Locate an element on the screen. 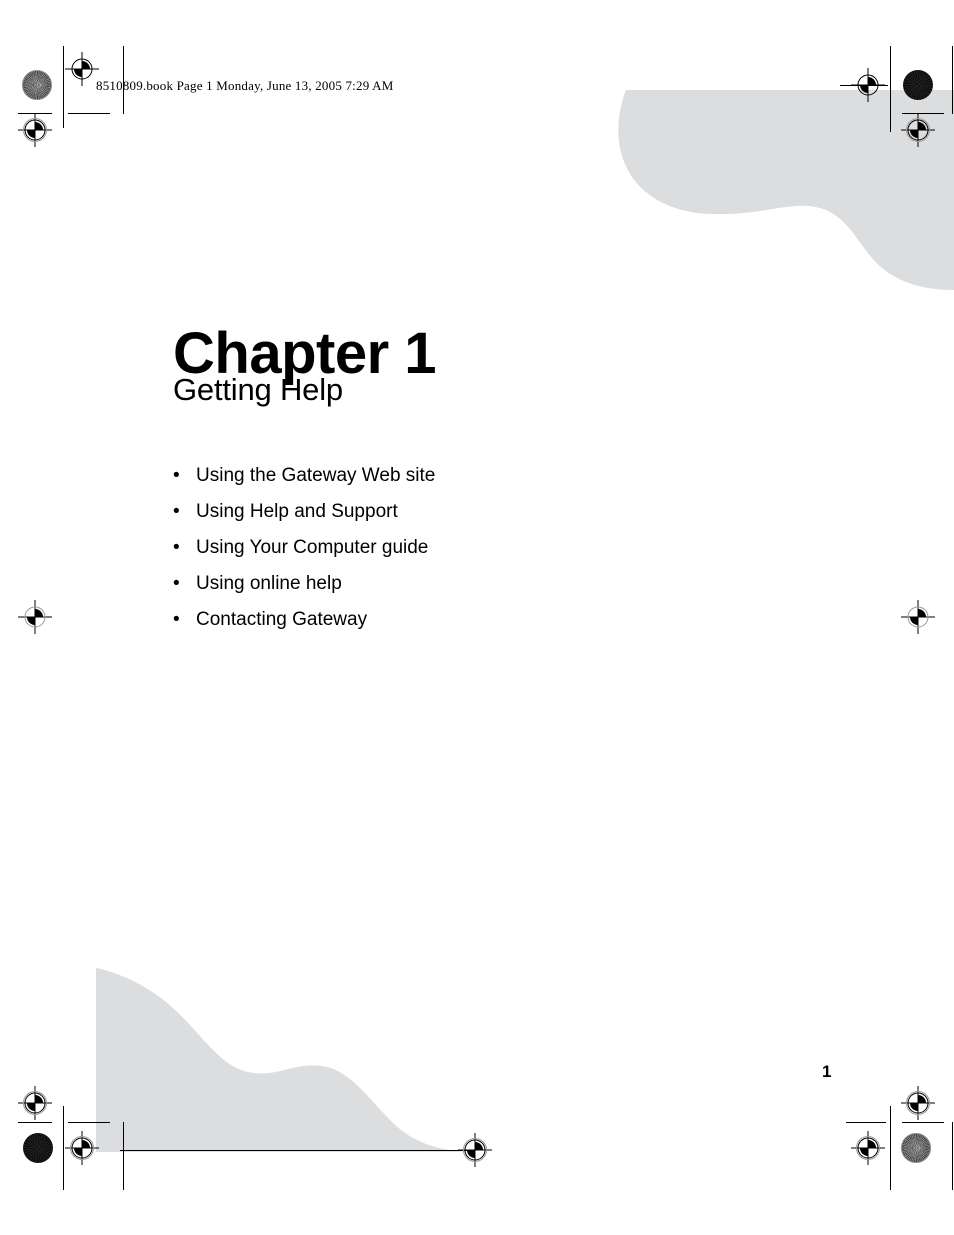 This screenshot has height=1235, width=954. list-item: • Using Help and Support is located at coordinates (304, 517).